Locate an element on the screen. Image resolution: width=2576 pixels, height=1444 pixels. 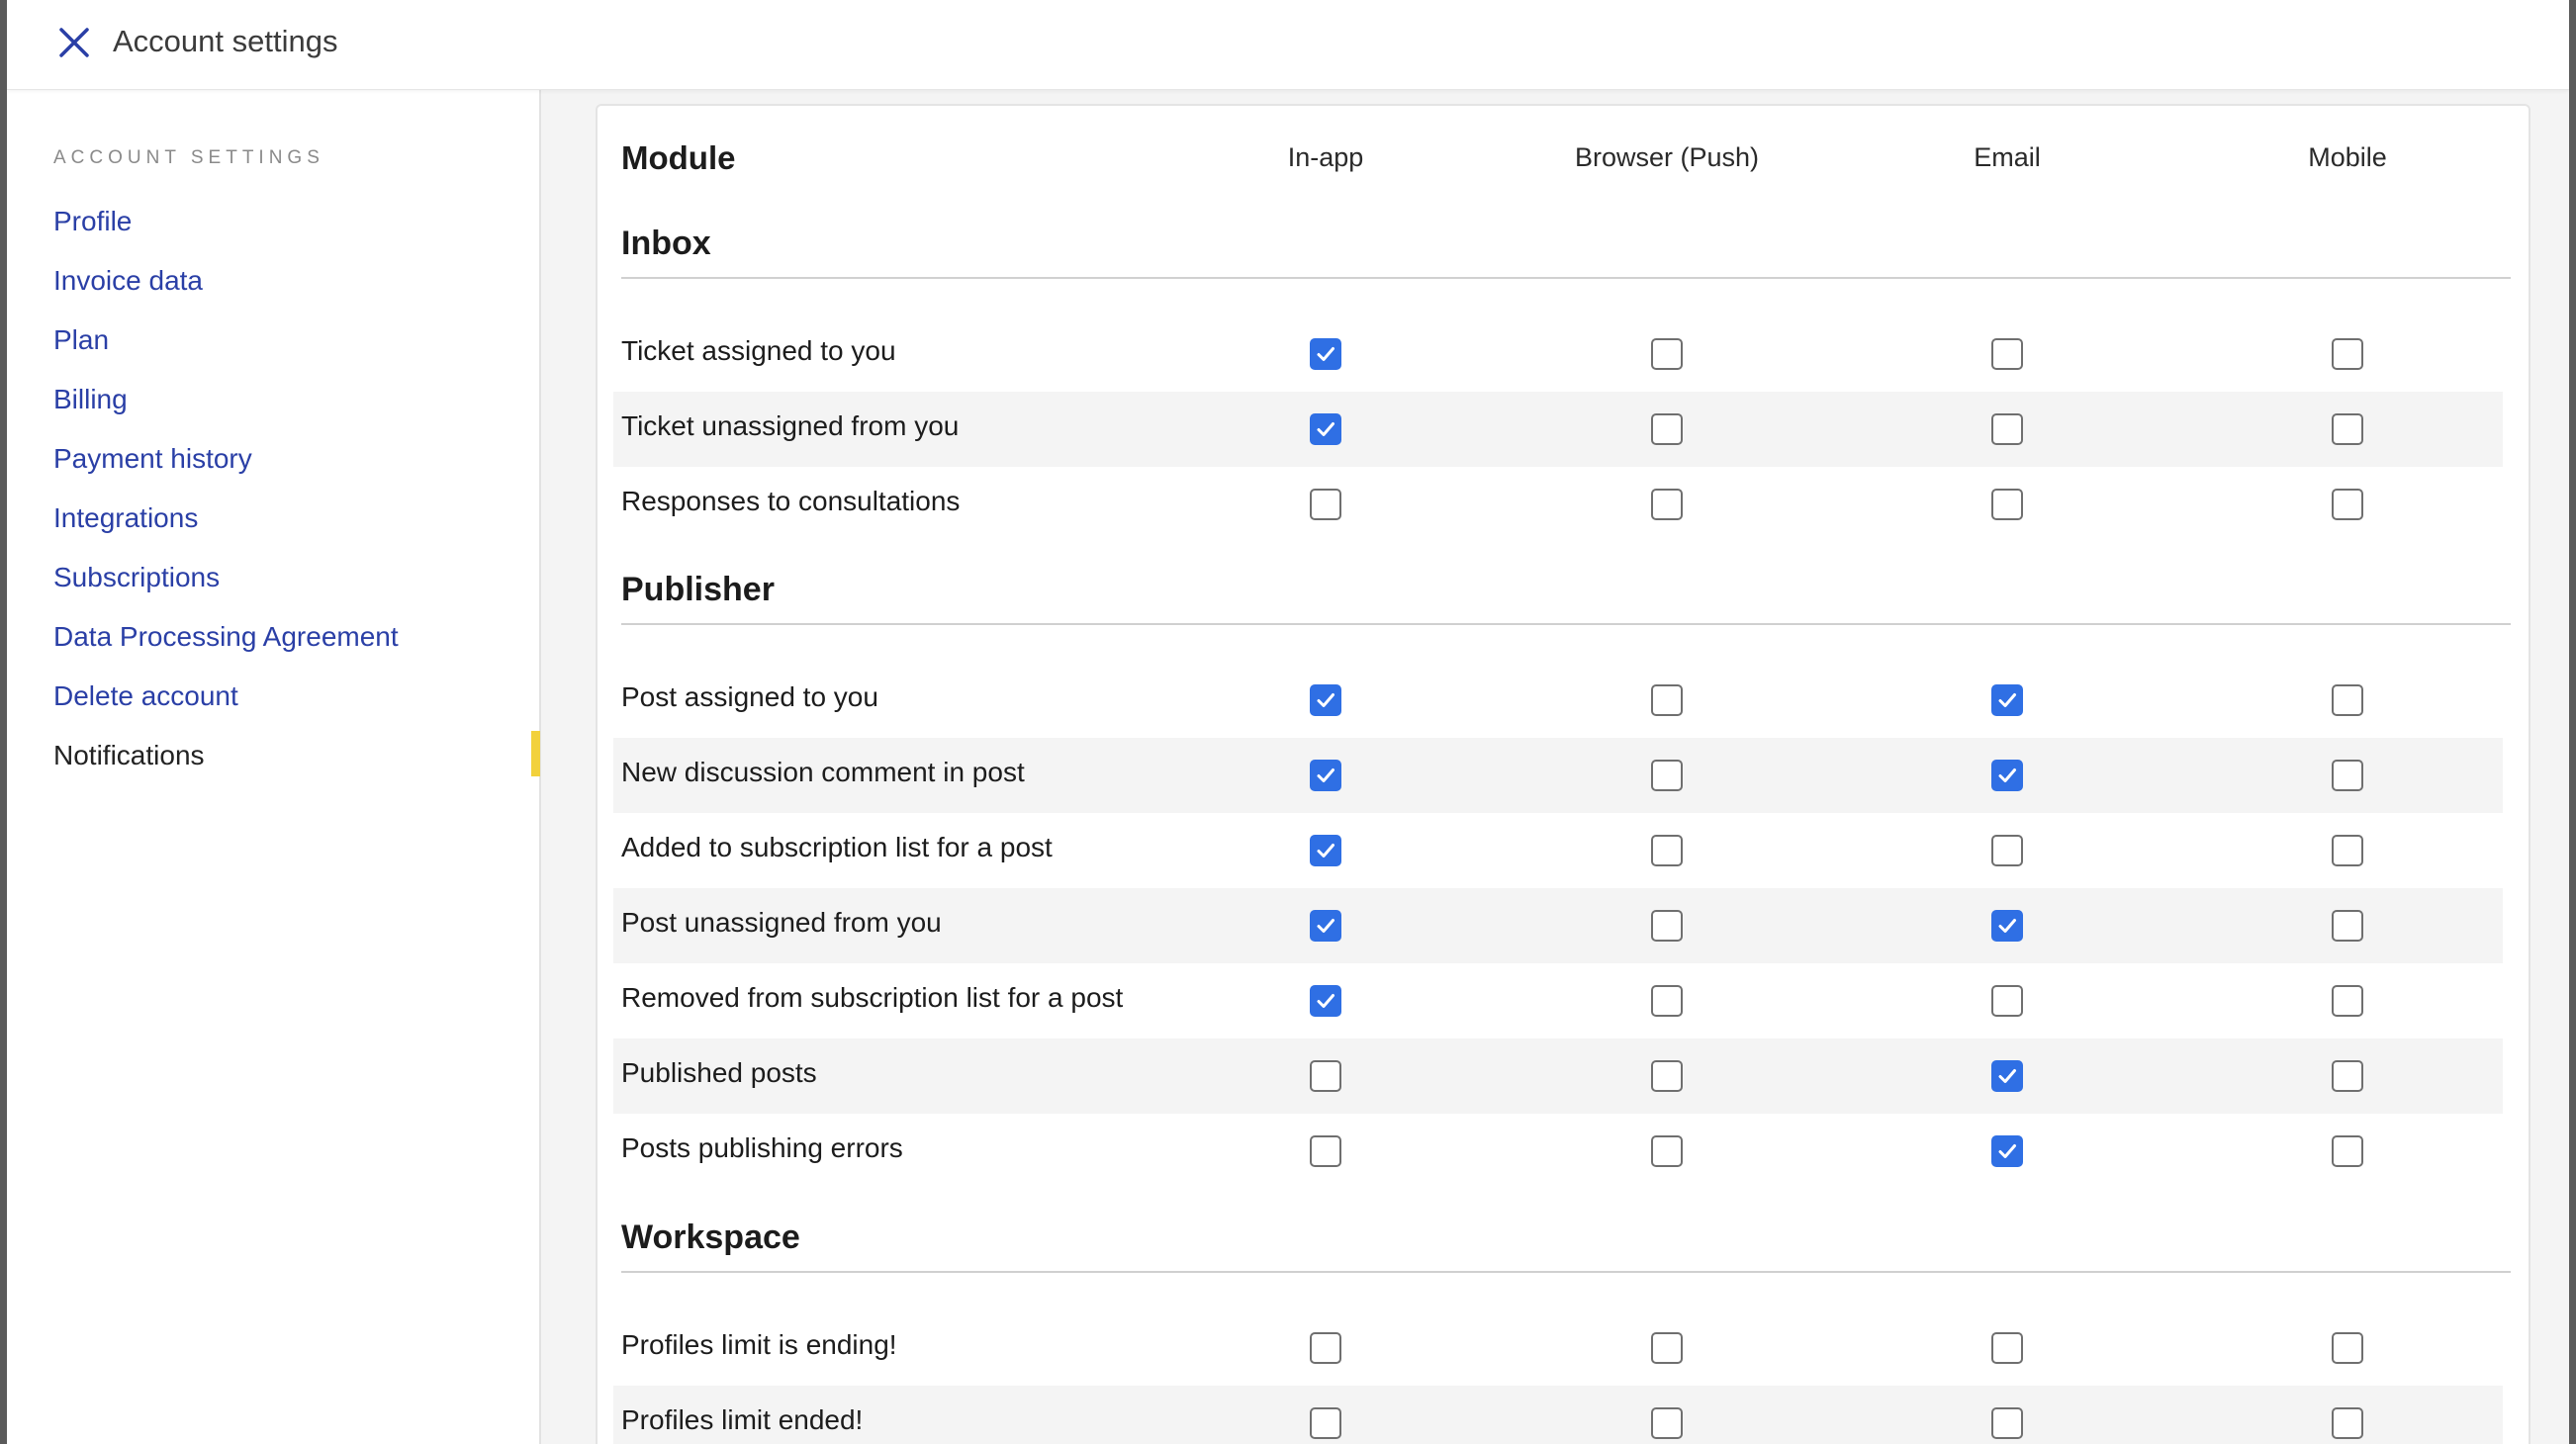
notification-row: Post assigned to you is located at coordinates (1558, 700).